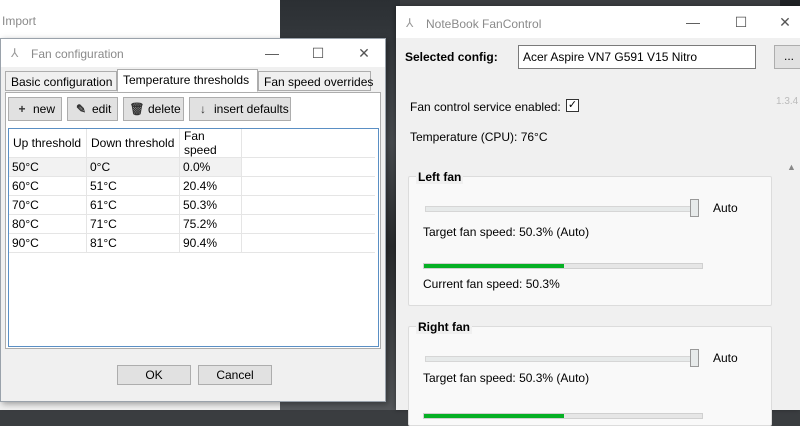  Describe the element at coordinates (137, 109) in the screenshot. I see `trash-icon: 🗑` at that location.